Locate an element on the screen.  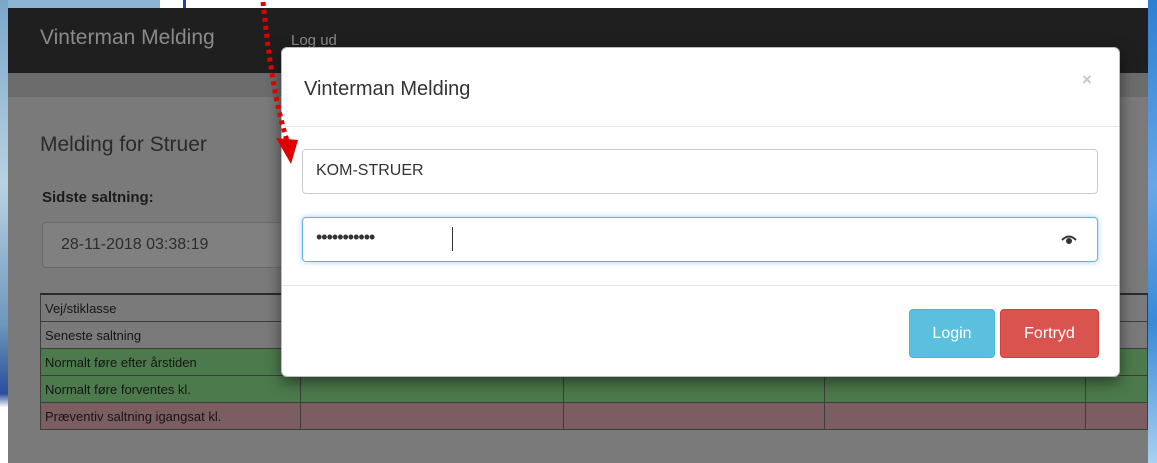
last-salting-field: 28-11-2018 03:38:19 is located at coordinates (168, 245).